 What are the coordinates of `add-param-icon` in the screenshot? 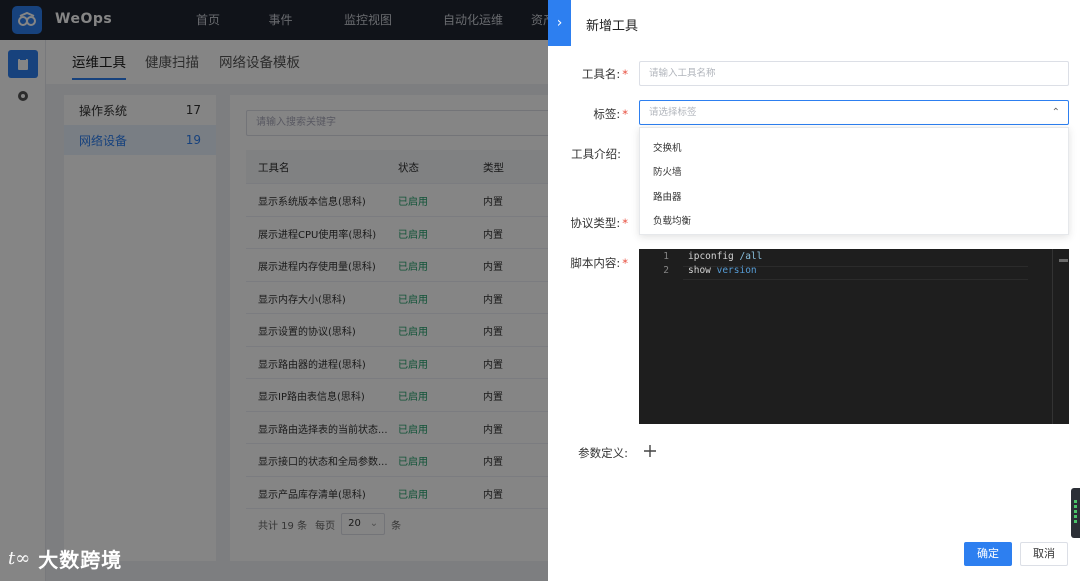 It's located at (650, 451).